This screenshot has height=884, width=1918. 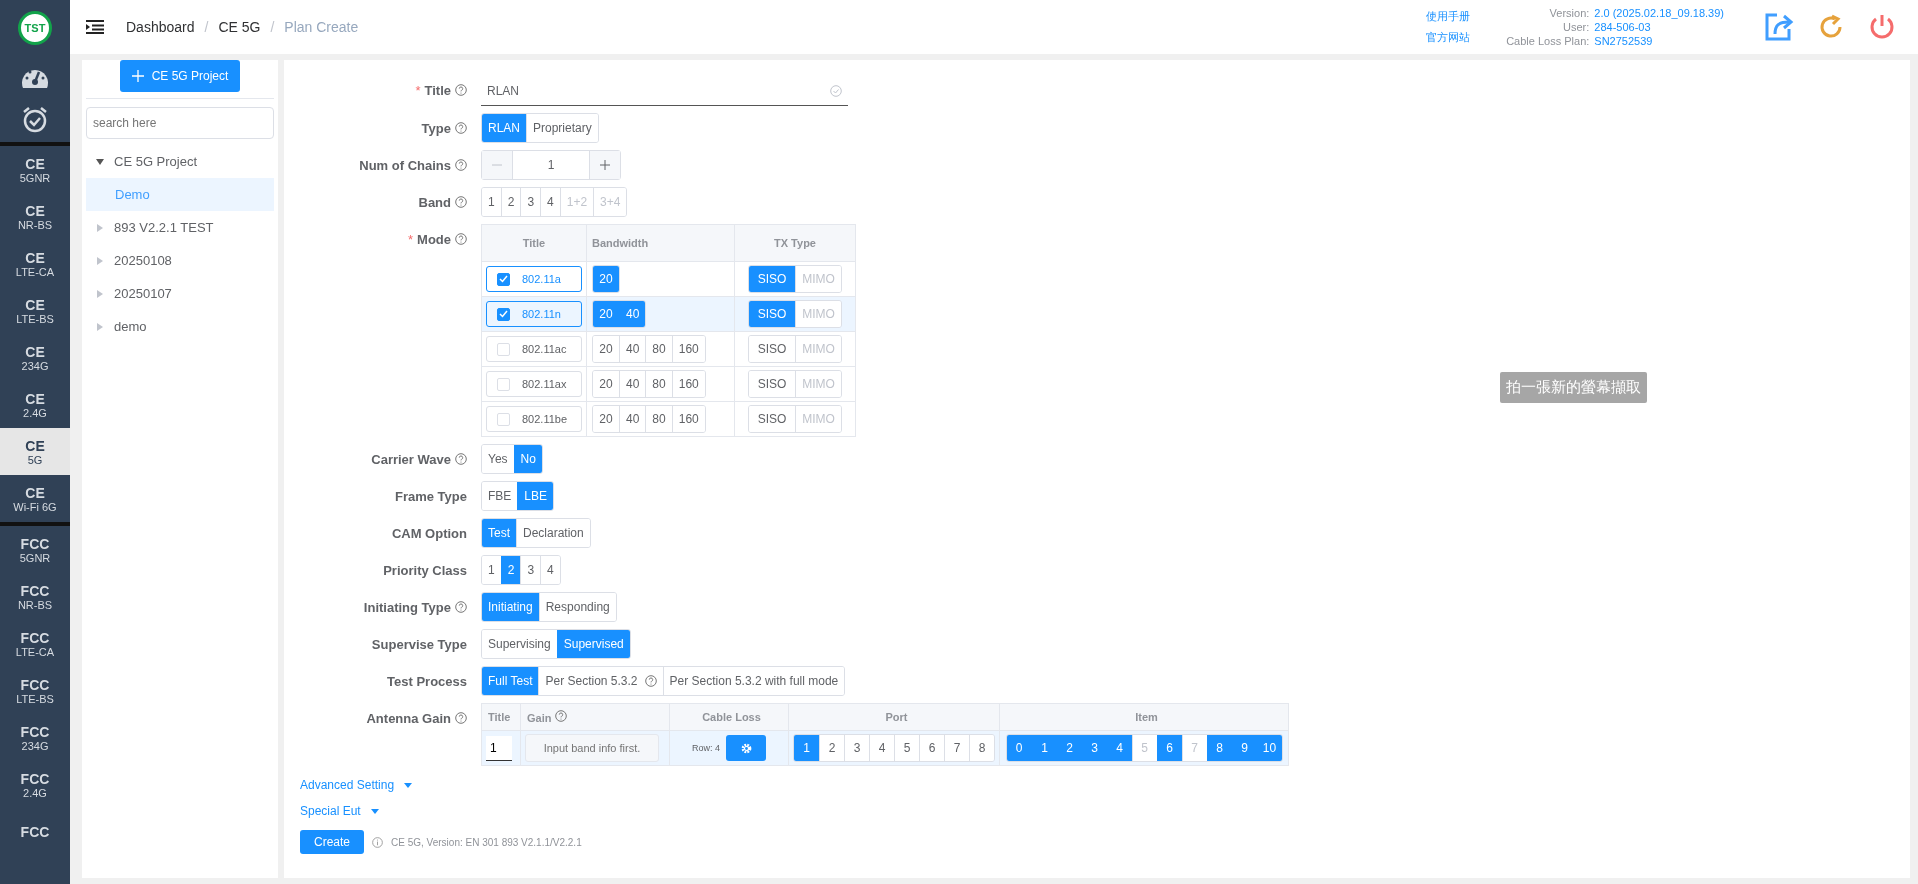 What do you see at coordinates (1548, 41) in the screenshot?
I see `info-label: Cable Loss Plan:` at bounding box center [1548, 41].